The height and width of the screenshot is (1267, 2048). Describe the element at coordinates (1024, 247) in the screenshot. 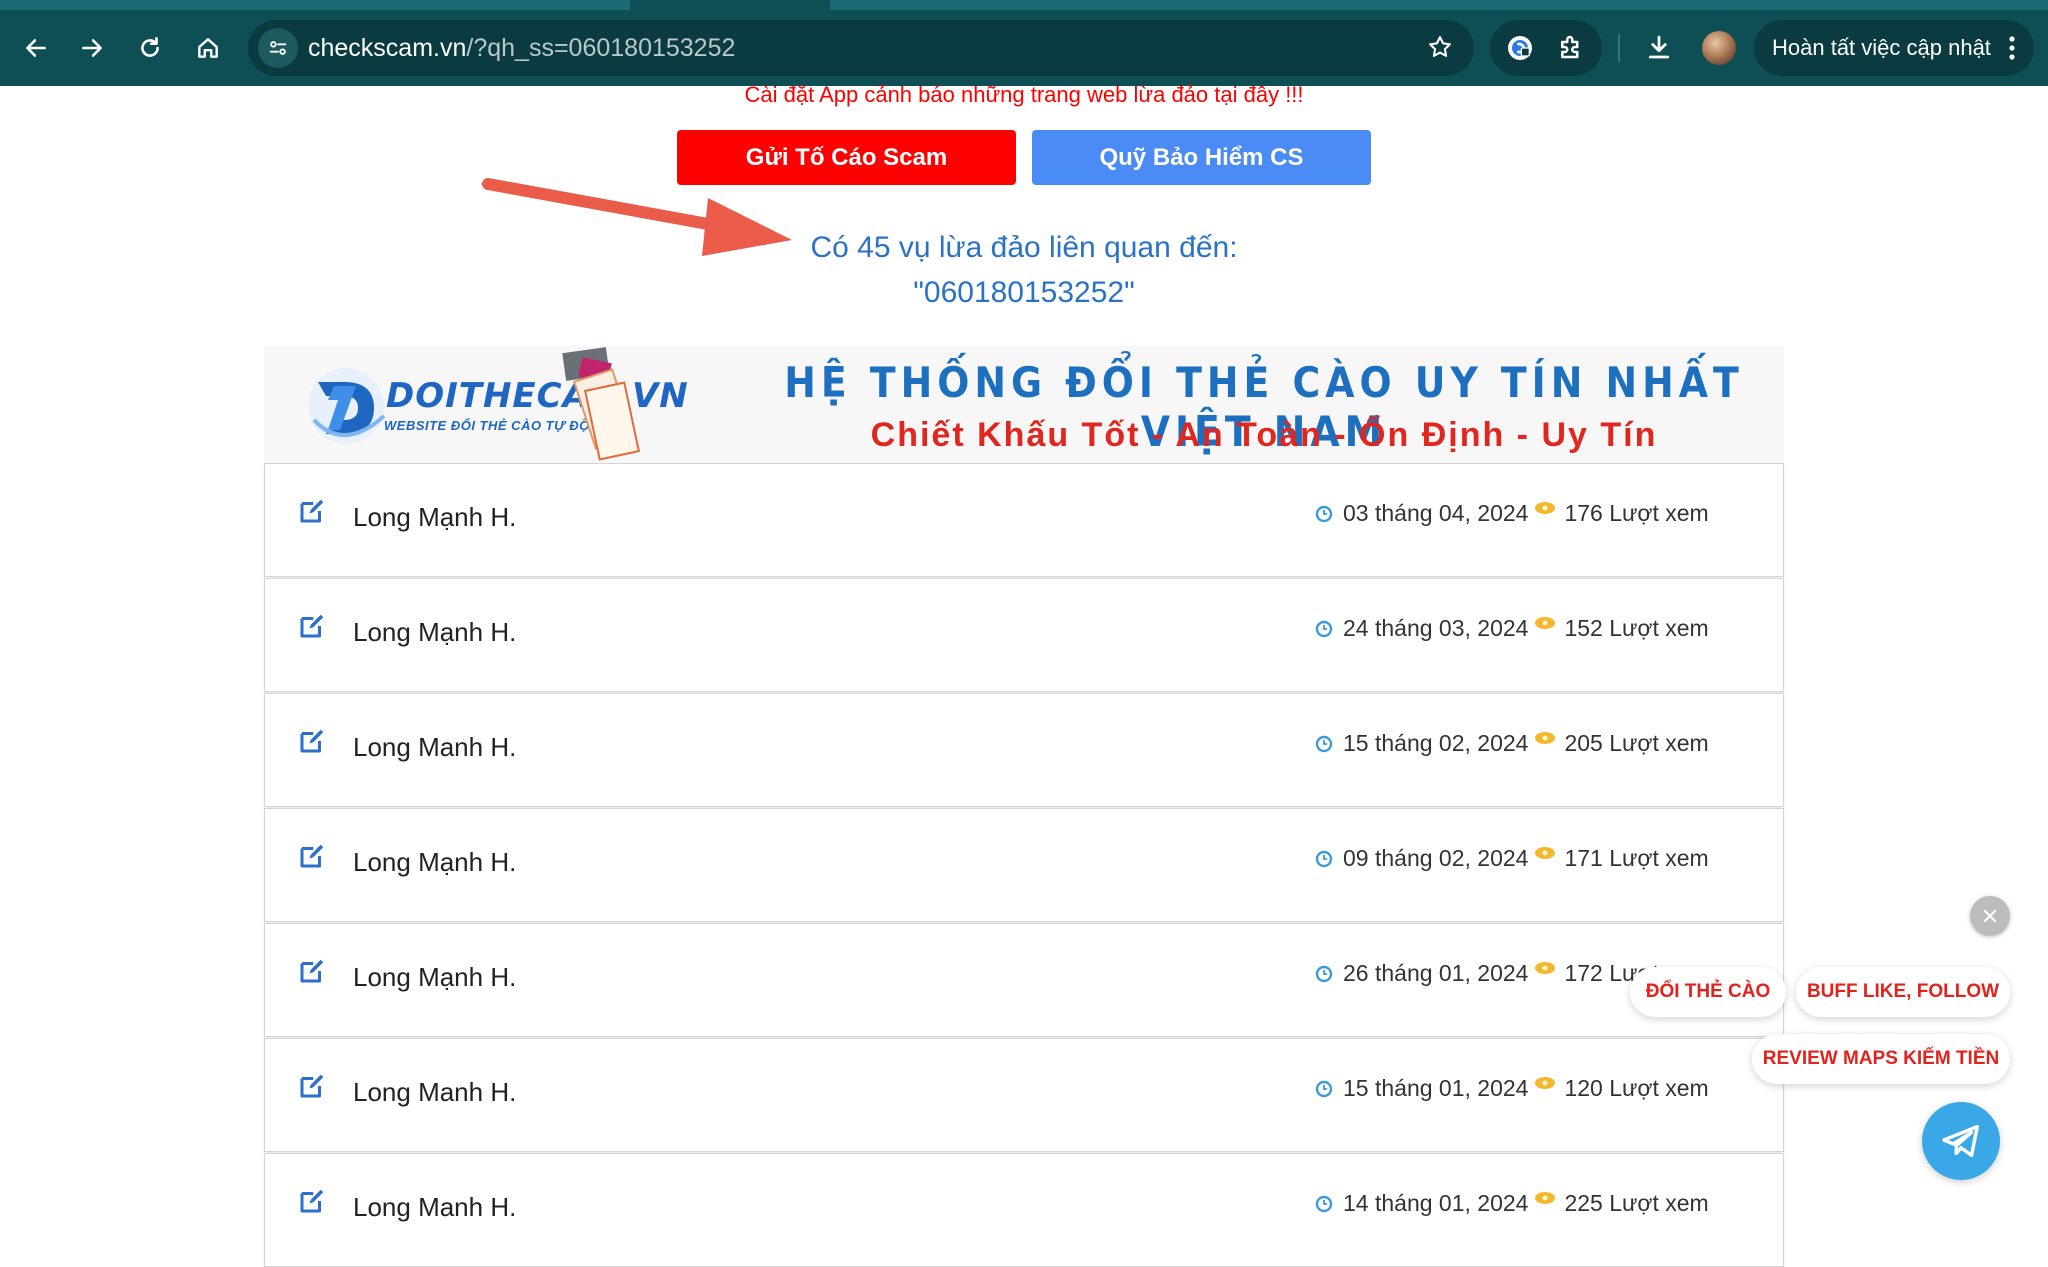

I see `scam-count-text: Có 45 vụ lừa đảo liên quan đến:` at that location.